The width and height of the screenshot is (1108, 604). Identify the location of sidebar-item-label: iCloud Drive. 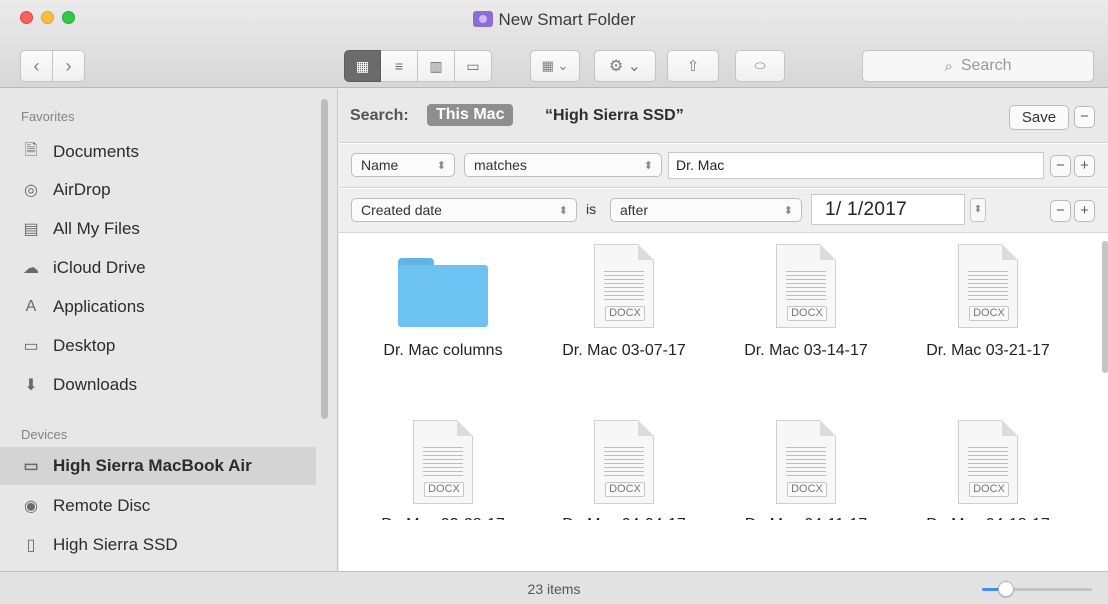
(99, 267).